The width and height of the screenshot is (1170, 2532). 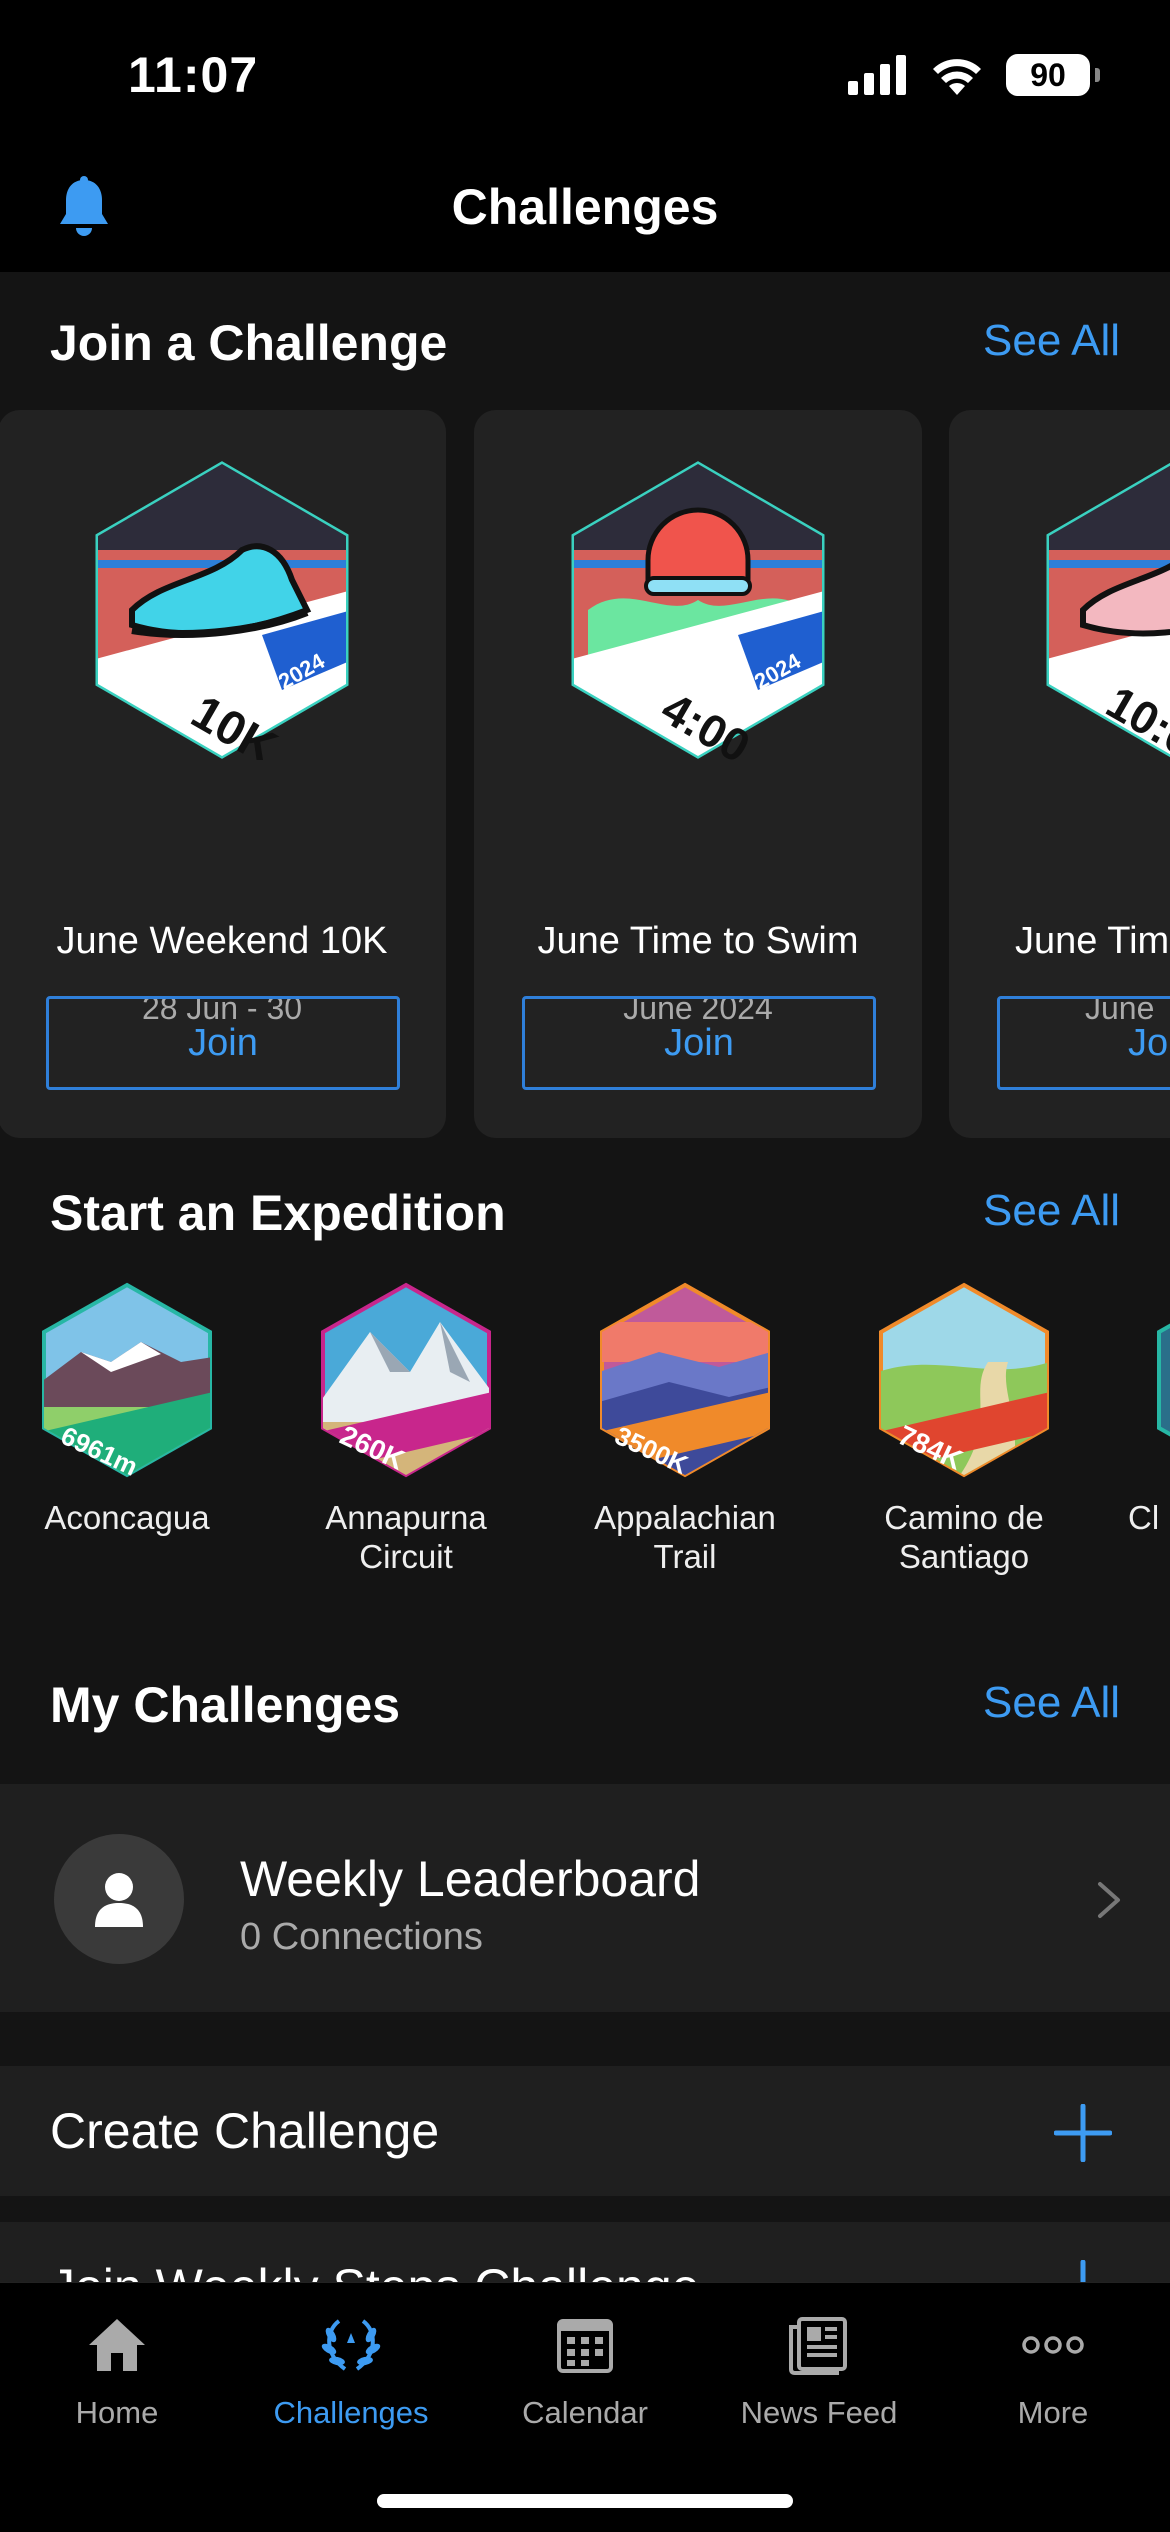 I want to click on challenge-card: 10:00 June Tim June Jo, so click(x=1059, y=774).